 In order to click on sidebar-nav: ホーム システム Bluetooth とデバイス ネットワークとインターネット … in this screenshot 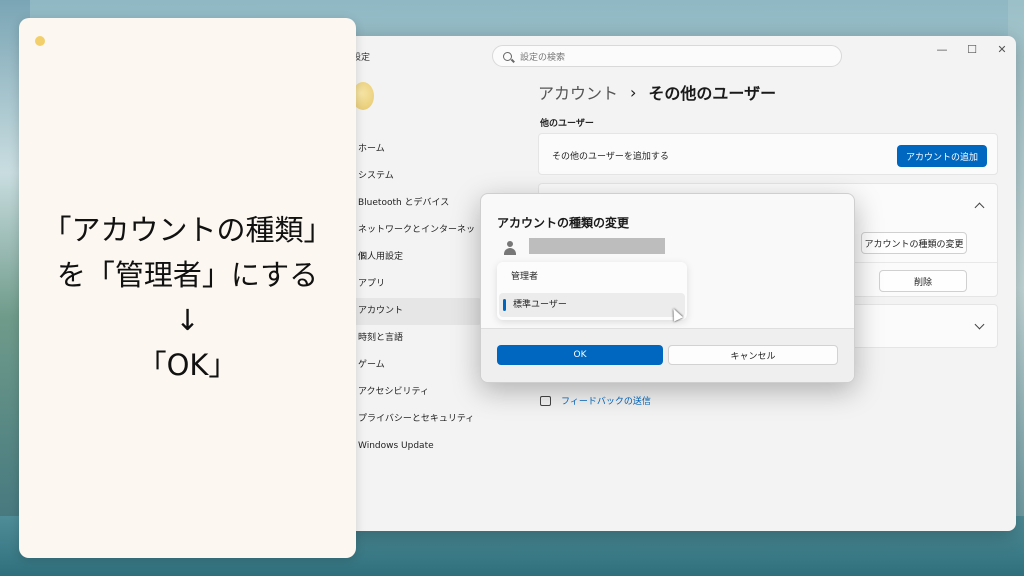, I will do `click(417, 298)`.